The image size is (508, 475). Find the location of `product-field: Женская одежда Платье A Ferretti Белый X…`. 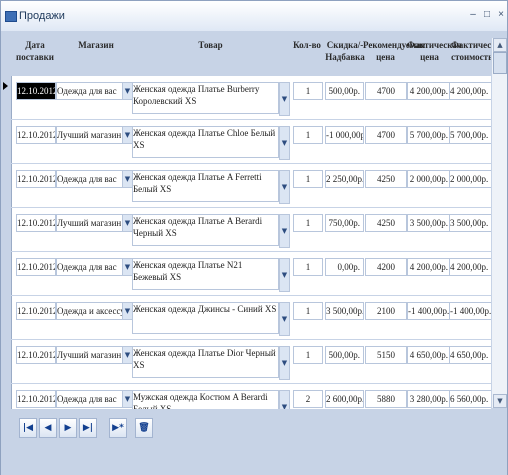

product-field: Женская одежда Платье A Ferretti Белый X… is located at coordinates (205, 186).